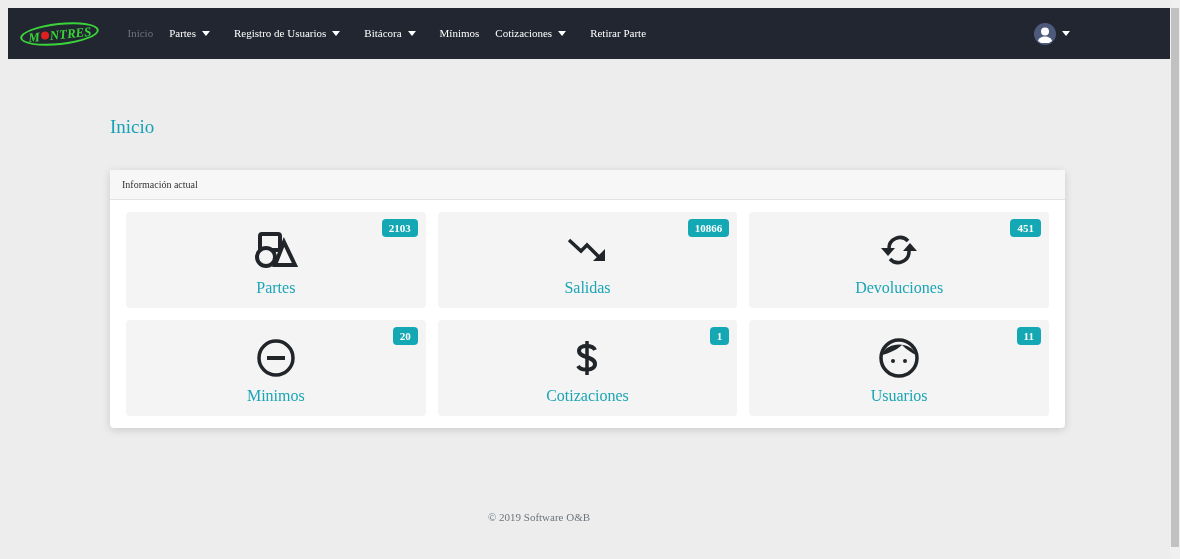 Image resolution: width=1180 pixels, height=559 pixels. Describe the element at coordinates (1025, 227) in the screenshot. I see `count-badge: 451` at that location.